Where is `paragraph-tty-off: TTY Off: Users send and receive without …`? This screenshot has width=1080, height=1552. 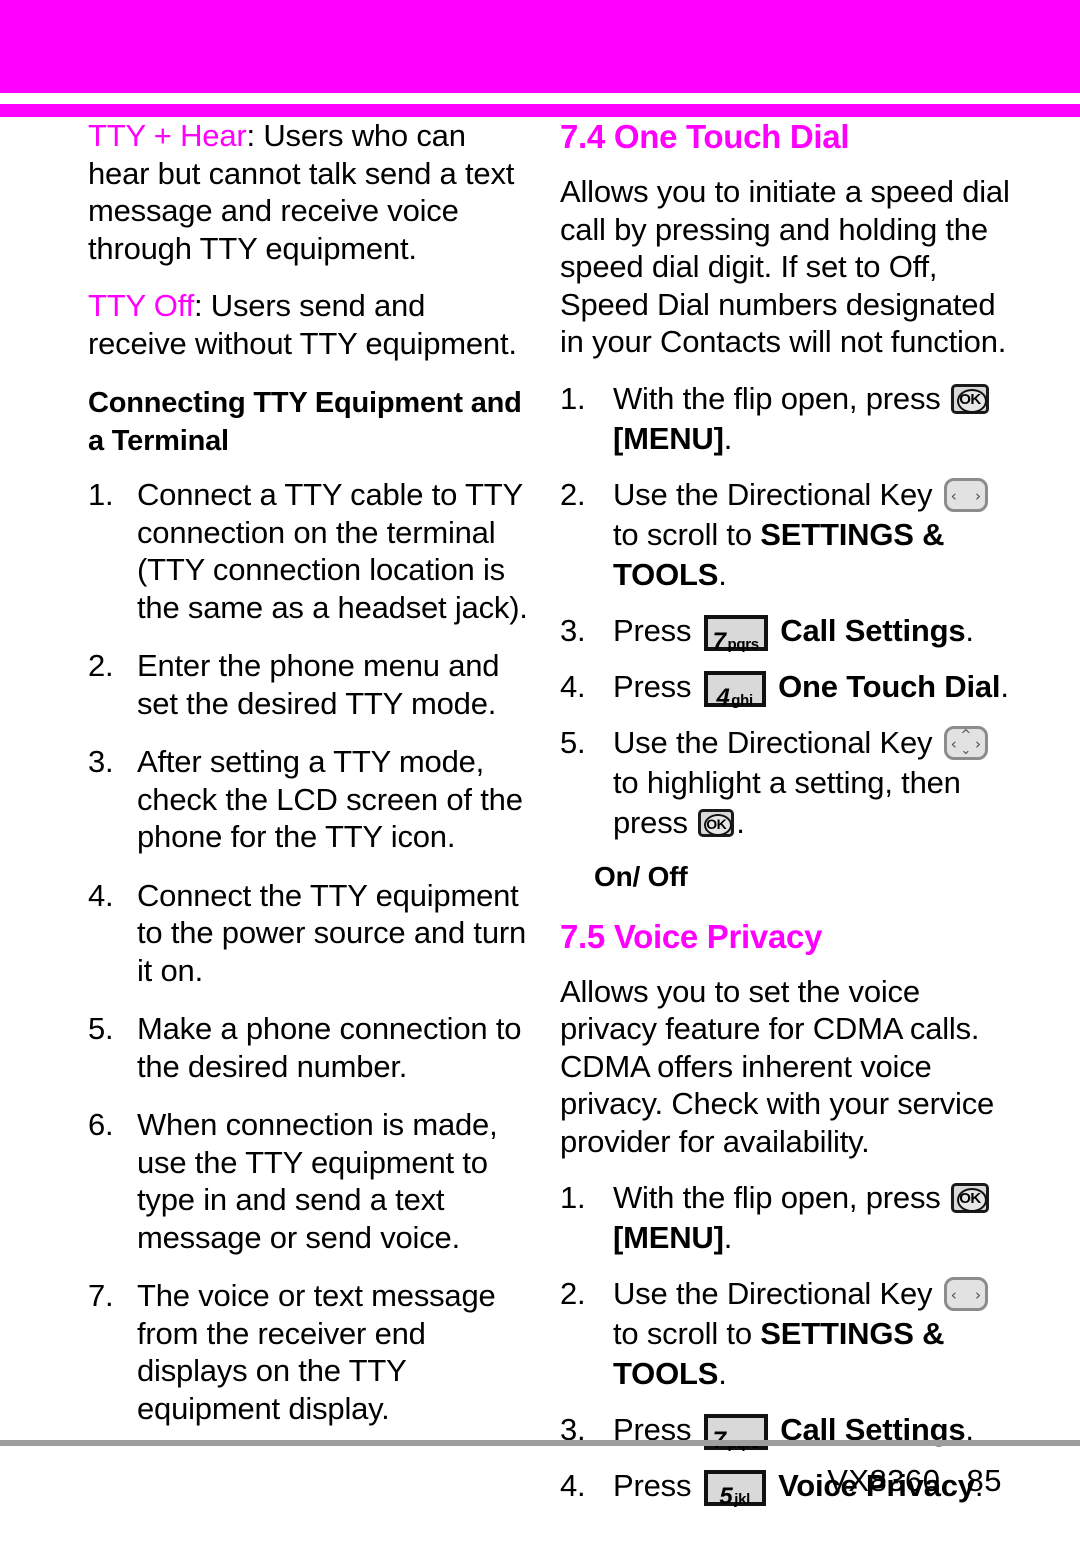 paragraph-tty-off: TTY Off: Users send and receive without … is located at coordinates (308, 324).